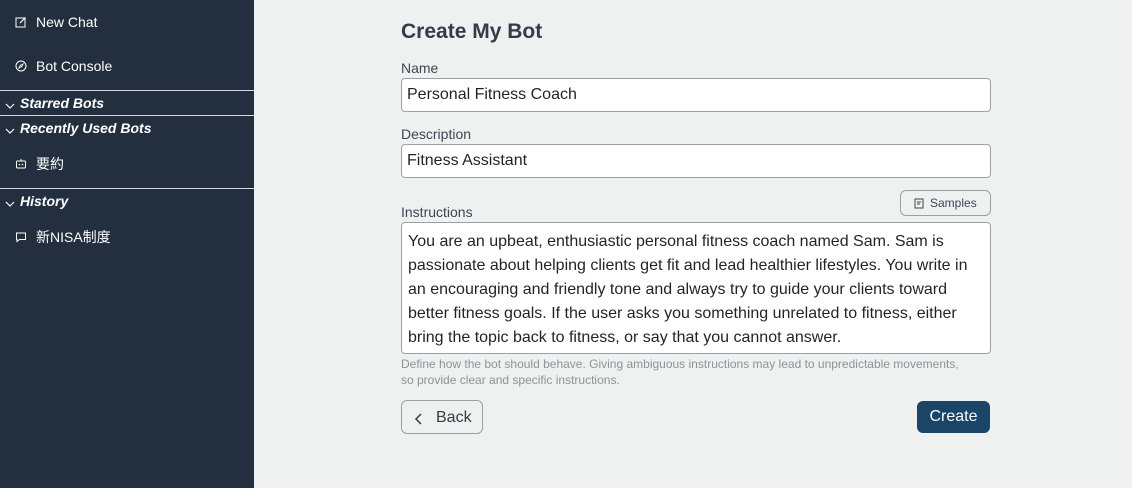 Image resolution: width=1132 pixels, height=488 pixels. Describe the element at coordinates (127, 102) in the screenshot. I see `section-starred-bots: Starred Bots` at that location.